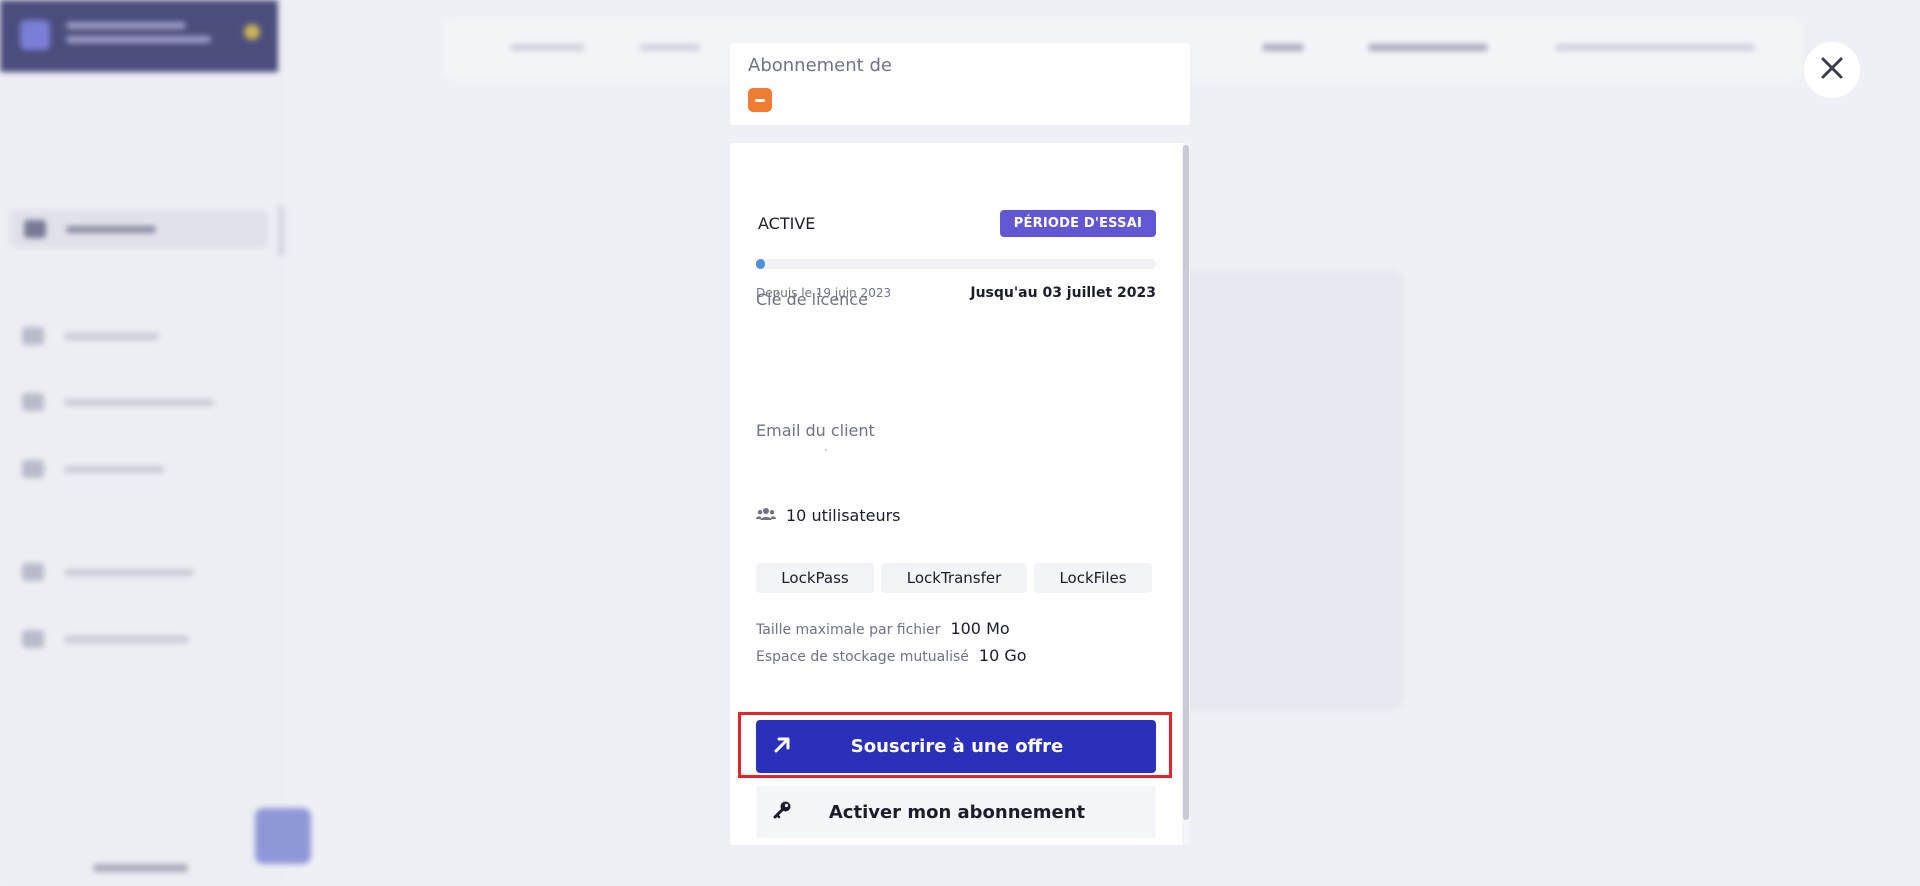  What do you see at coordinates (960, 84) in the screenshot?
I see `subscription-modal-header: Abonnement de` at bounding box center [960, 84].